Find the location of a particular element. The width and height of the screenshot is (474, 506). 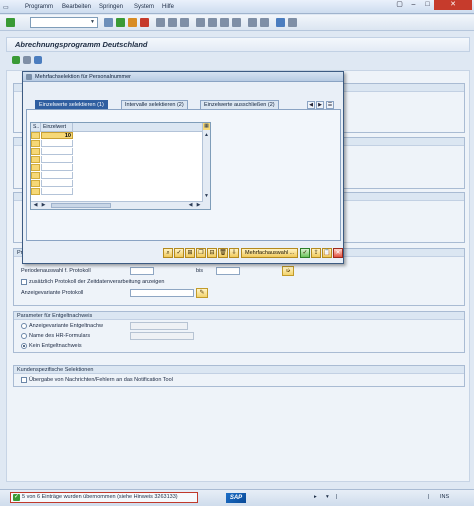

cancel-dialog-icon: ✕ is located at coordinates (338, 253).